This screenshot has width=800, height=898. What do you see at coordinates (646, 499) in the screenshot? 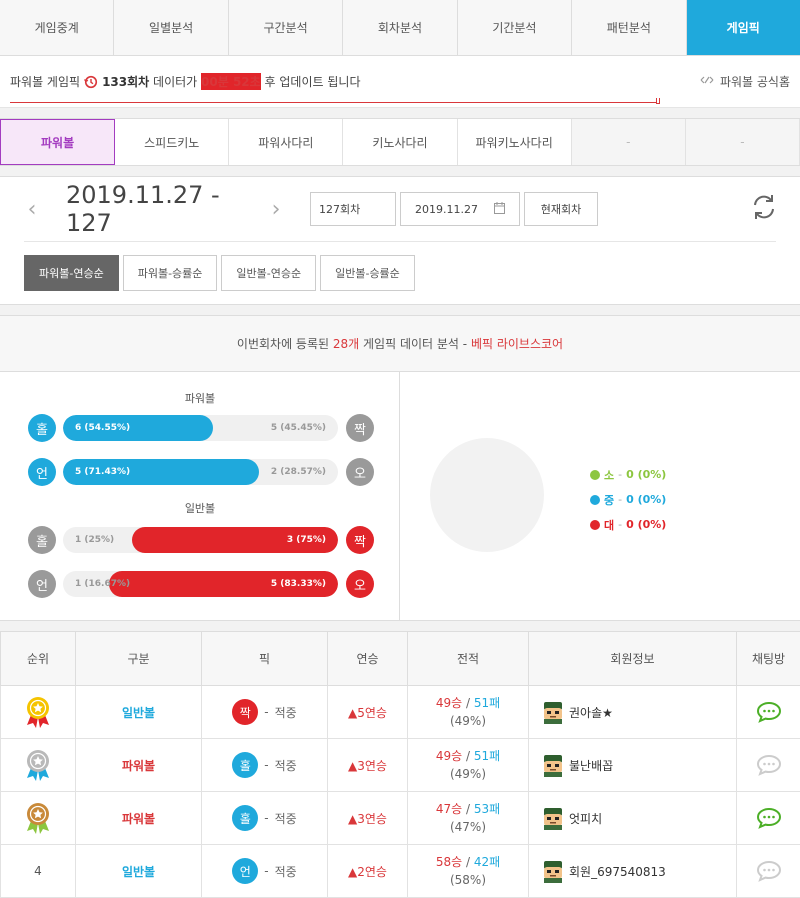
I see `legend-value: 0 (0%)` at bounding box center [646, 499].